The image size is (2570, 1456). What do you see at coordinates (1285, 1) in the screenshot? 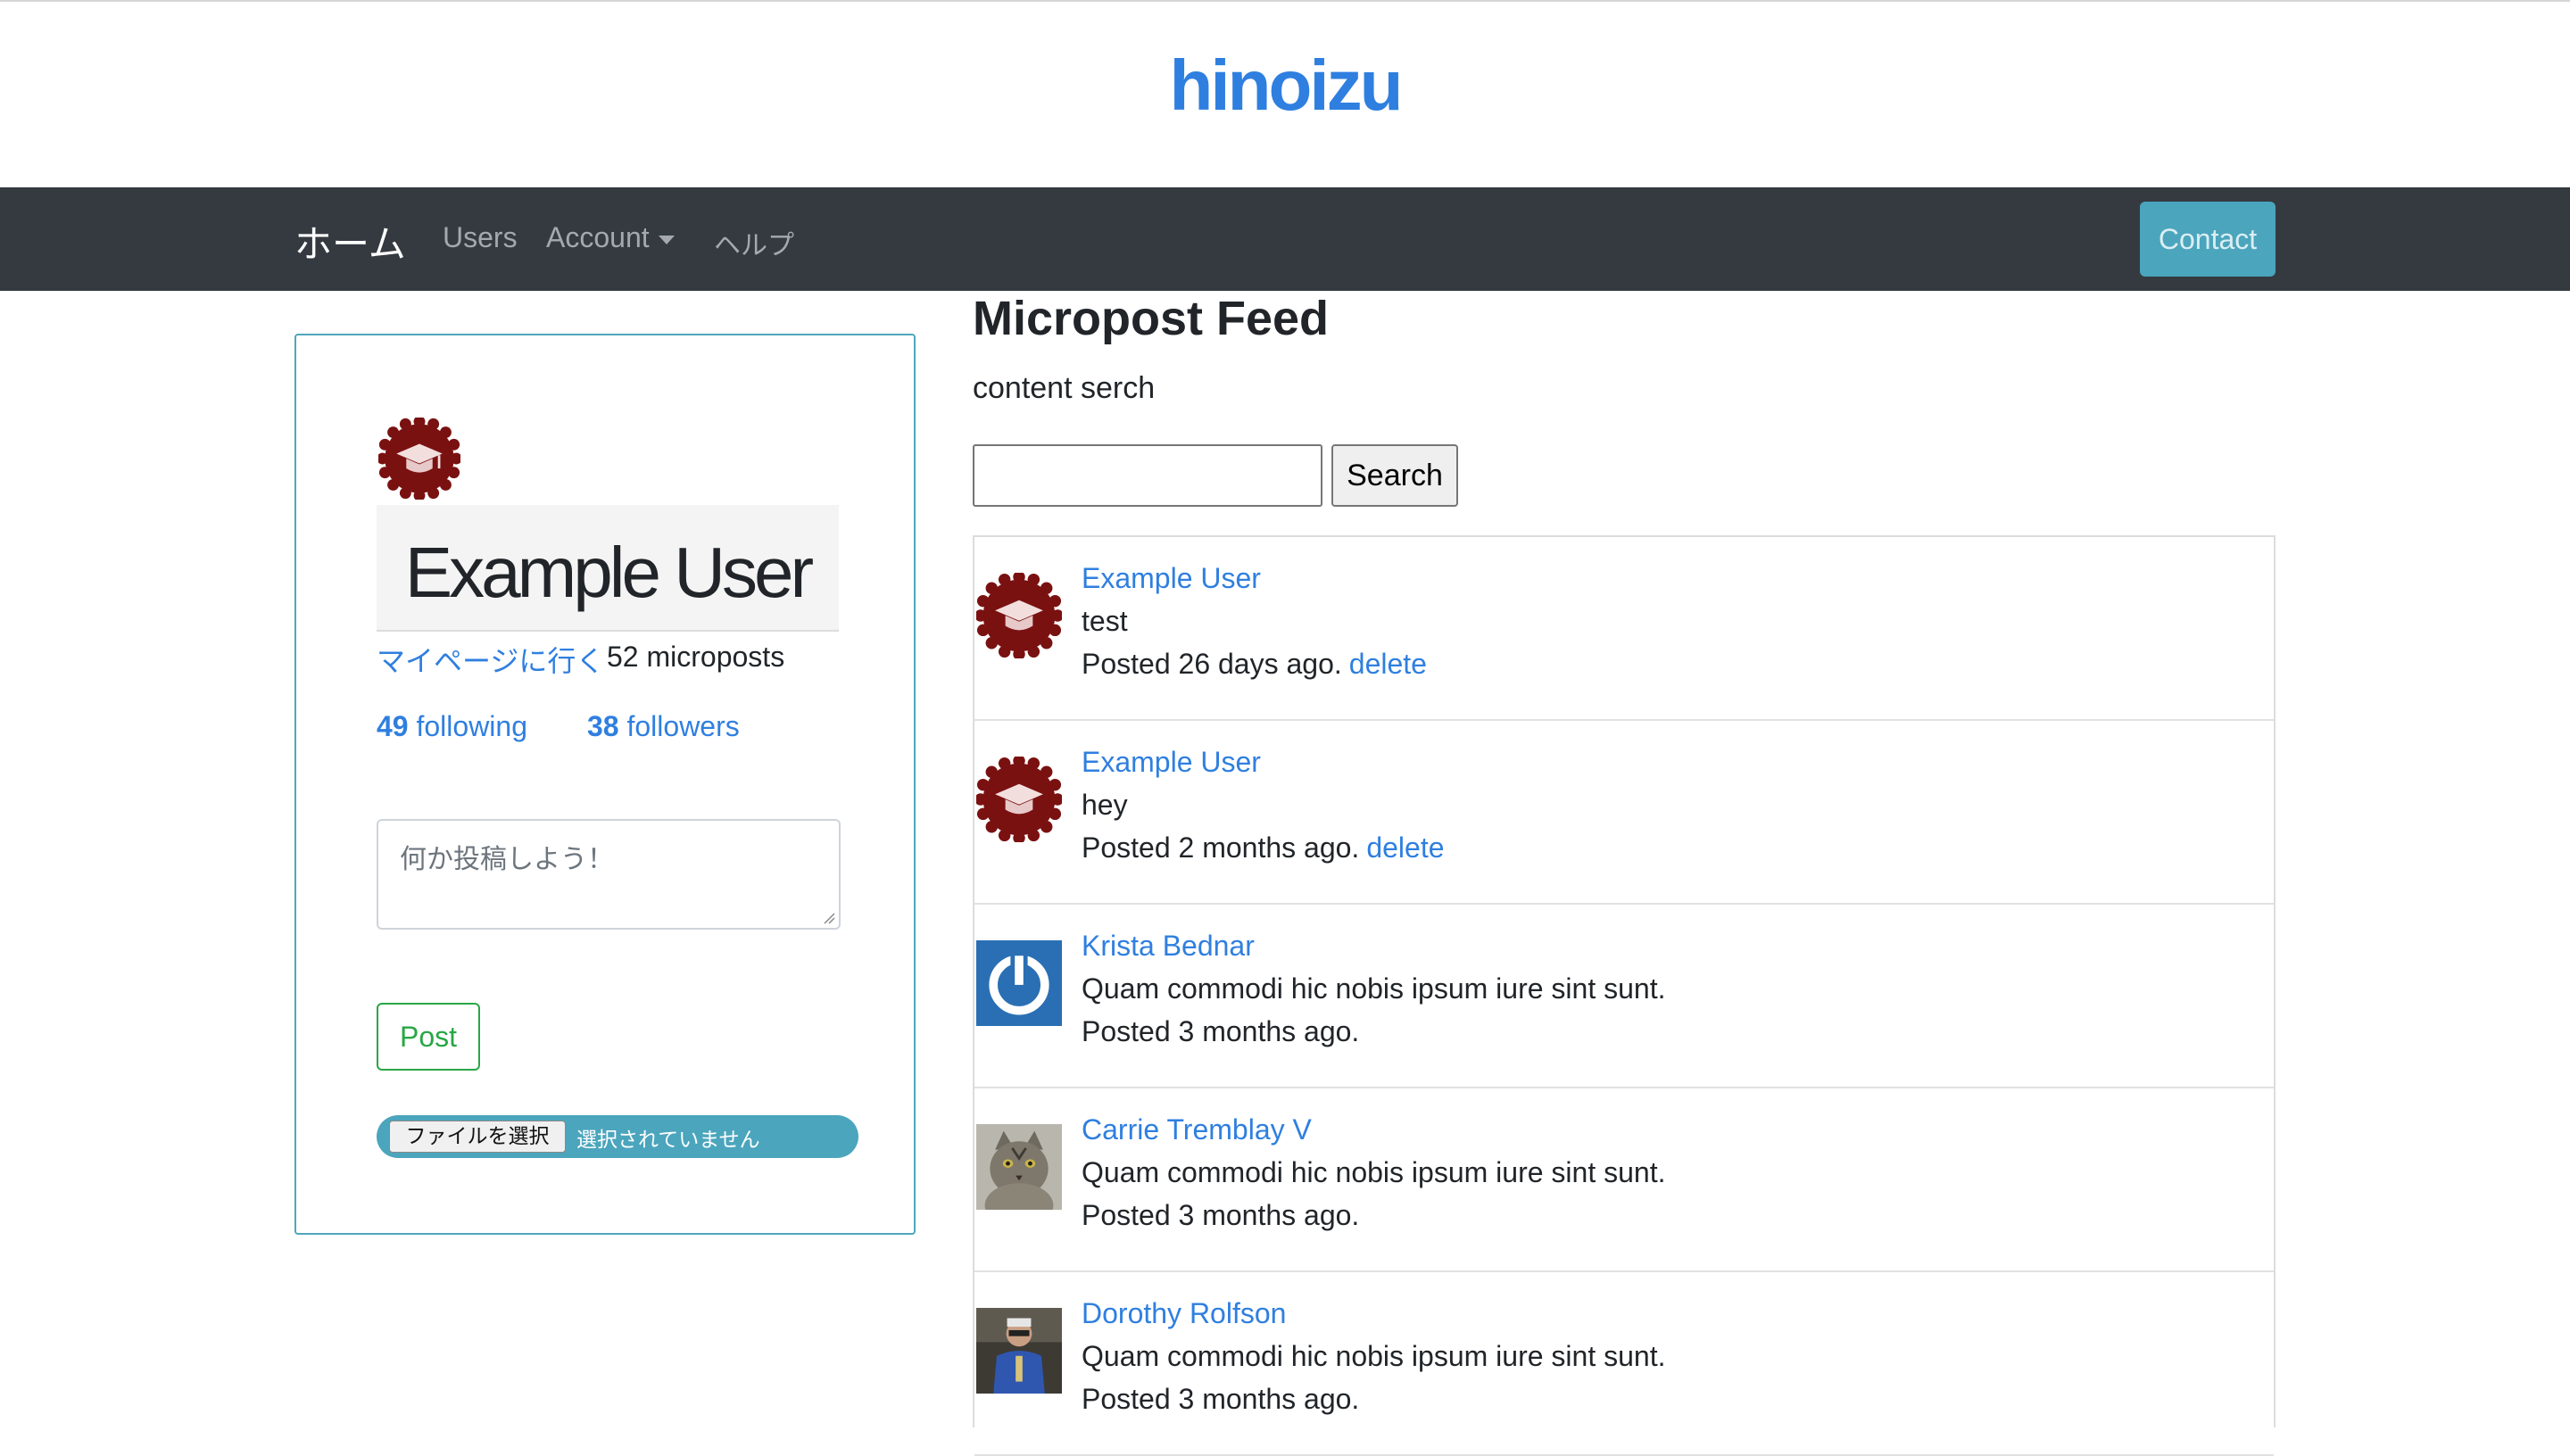
I see `top-rule` at bounding box center [1285, 1].